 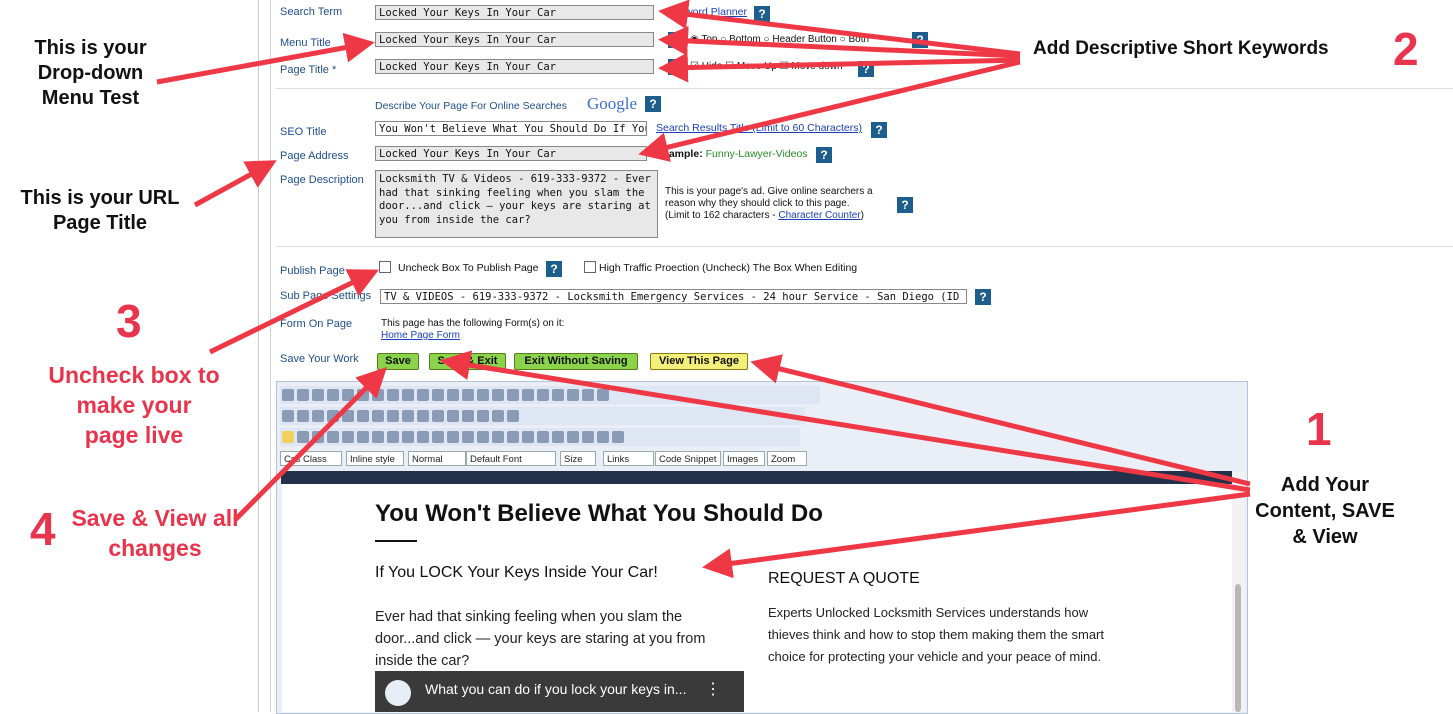 I want to click on arrow-content-save, so click(x=845, y=421).